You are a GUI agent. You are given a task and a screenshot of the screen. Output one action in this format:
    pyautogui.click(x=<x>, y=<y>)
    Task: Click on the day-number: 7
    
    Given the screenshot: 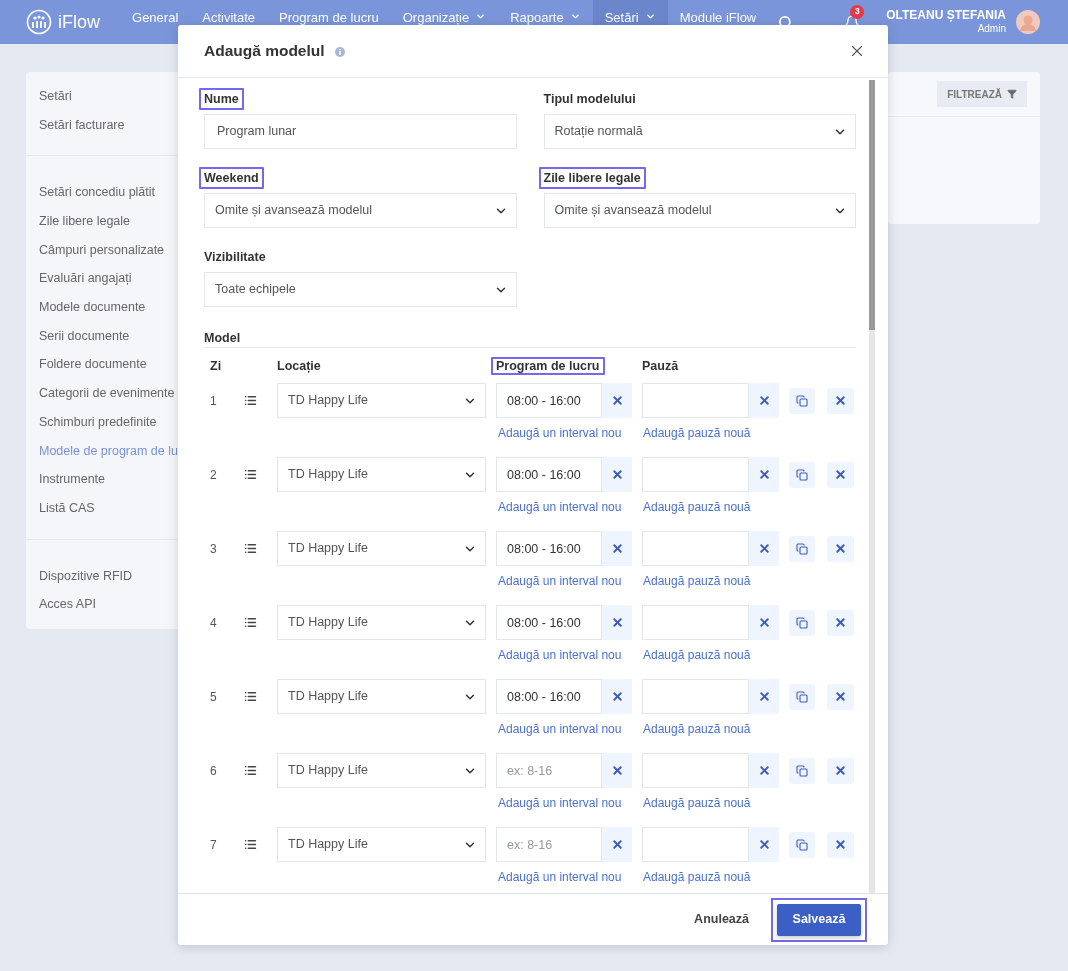 What is the action you would take?
    pyautogui.click(x=213, y=845)
    